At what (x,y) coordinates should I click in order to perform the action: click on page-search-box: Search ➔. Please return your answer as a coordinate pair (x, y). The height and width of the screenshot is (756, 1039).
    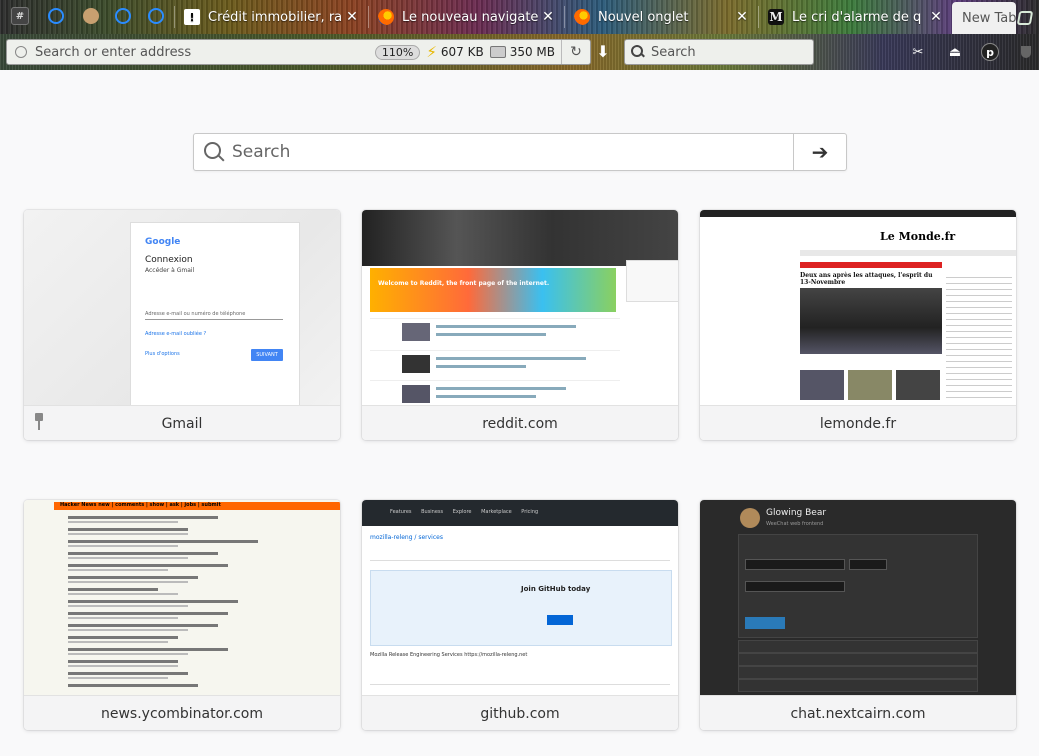
    Looking at the image, I should click on (520, 152).